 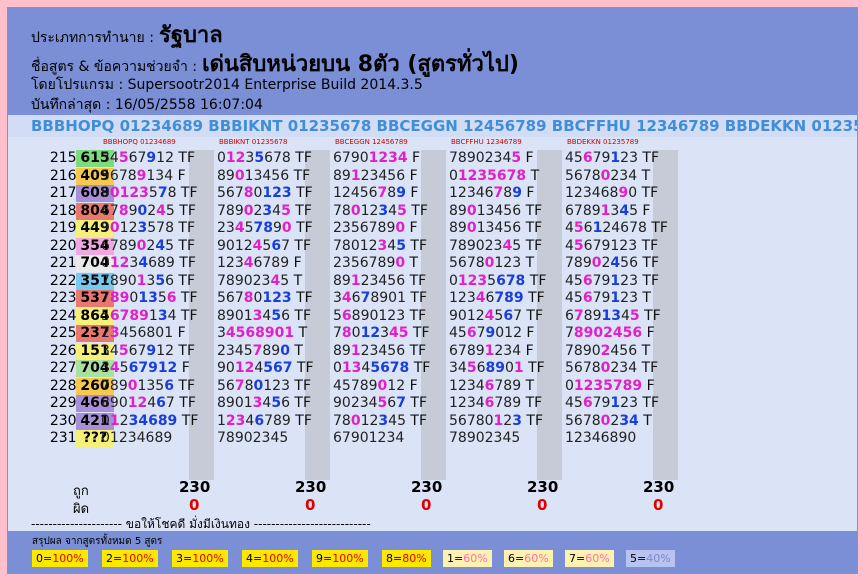 I want to click on formula-name-label: ชื่อสูตร & ข้อความช่วยจำ :, so click(x=114, y=67).